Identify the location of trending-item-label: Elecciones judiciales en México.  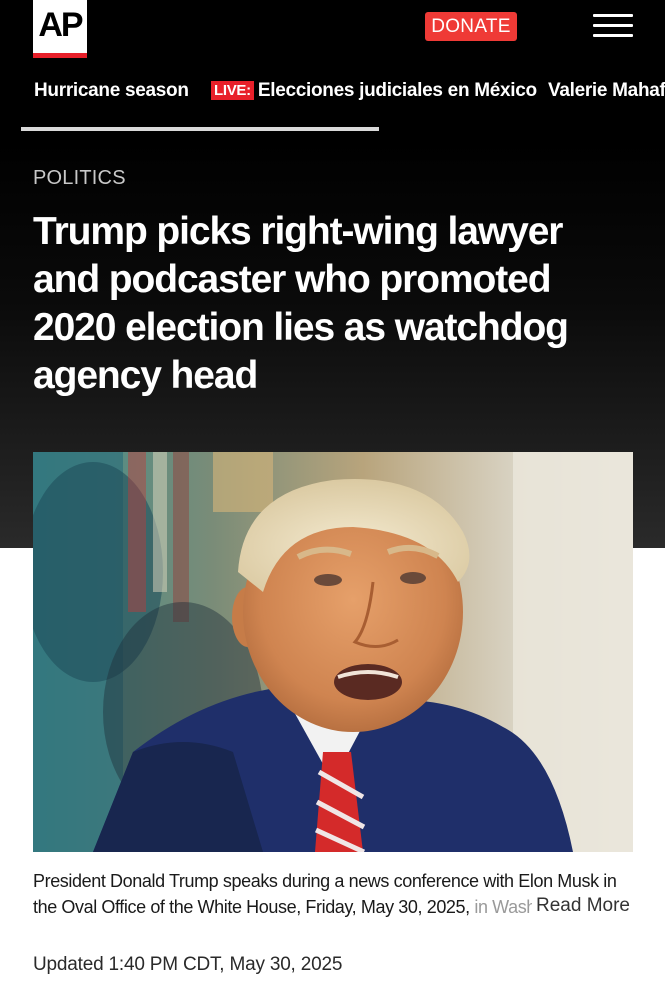
(397, 90).